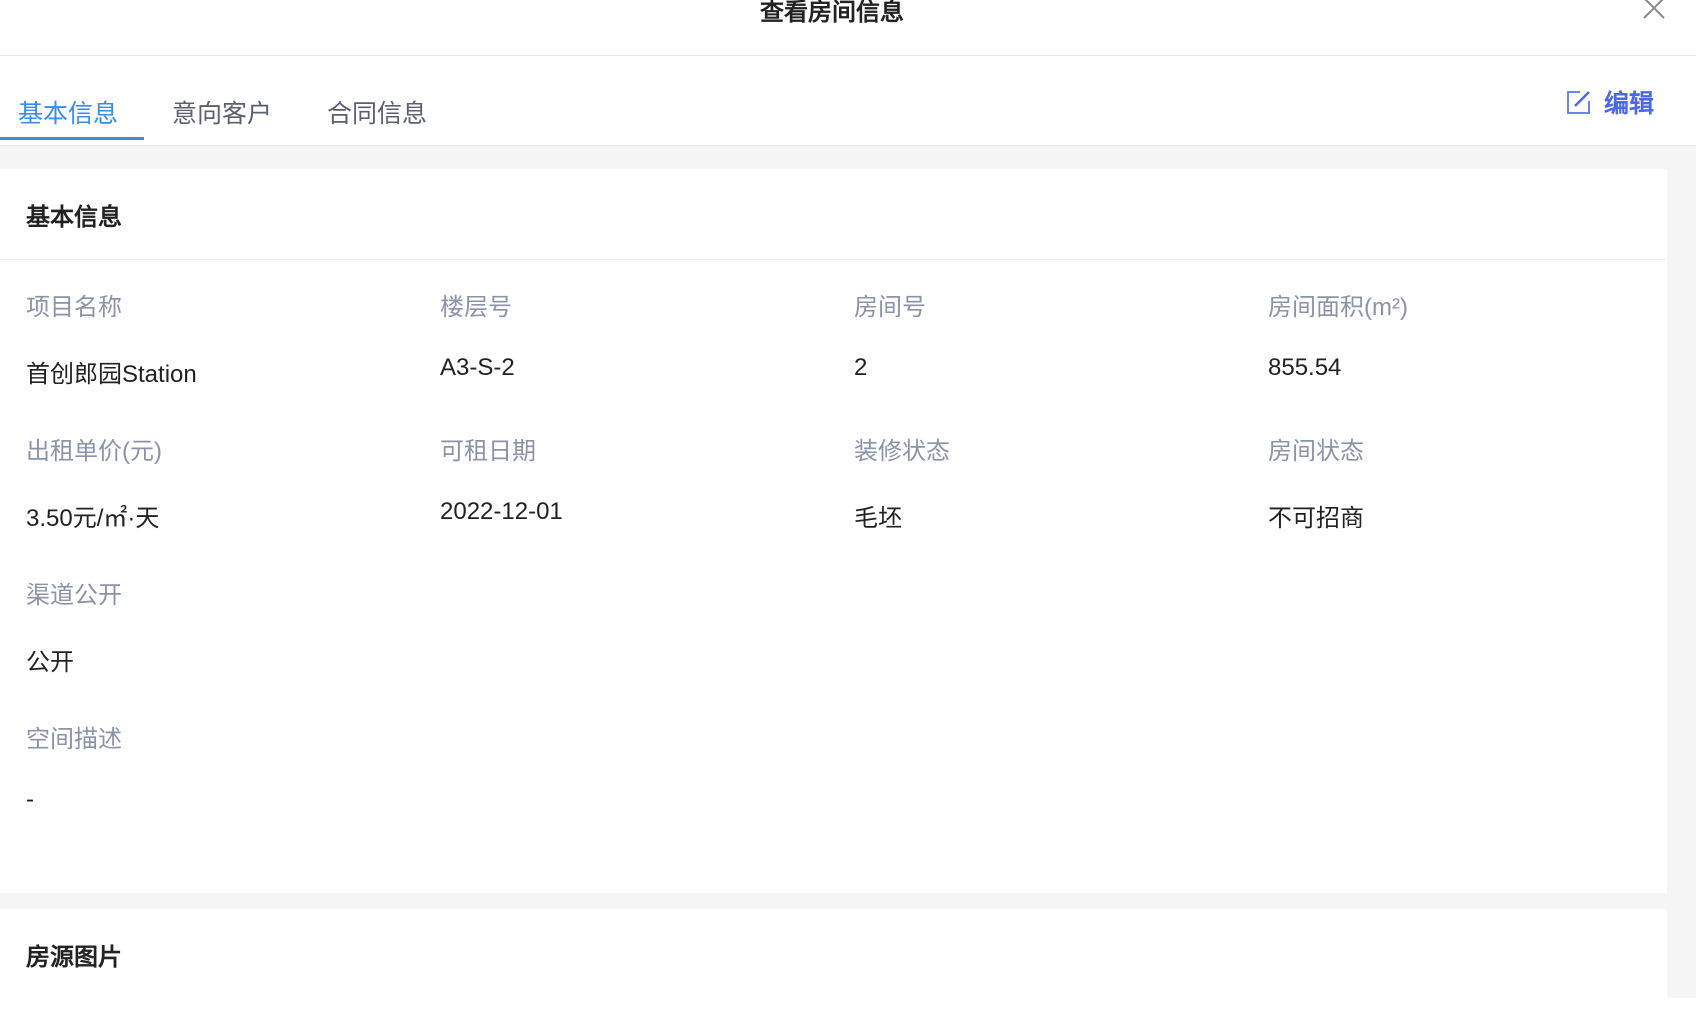 This screenshot has width=1696, height=1009. What do you see at coordinates (476, 307) in the screenshot?
I see `field-label: 楼层号` at bounding box center [476, 307].